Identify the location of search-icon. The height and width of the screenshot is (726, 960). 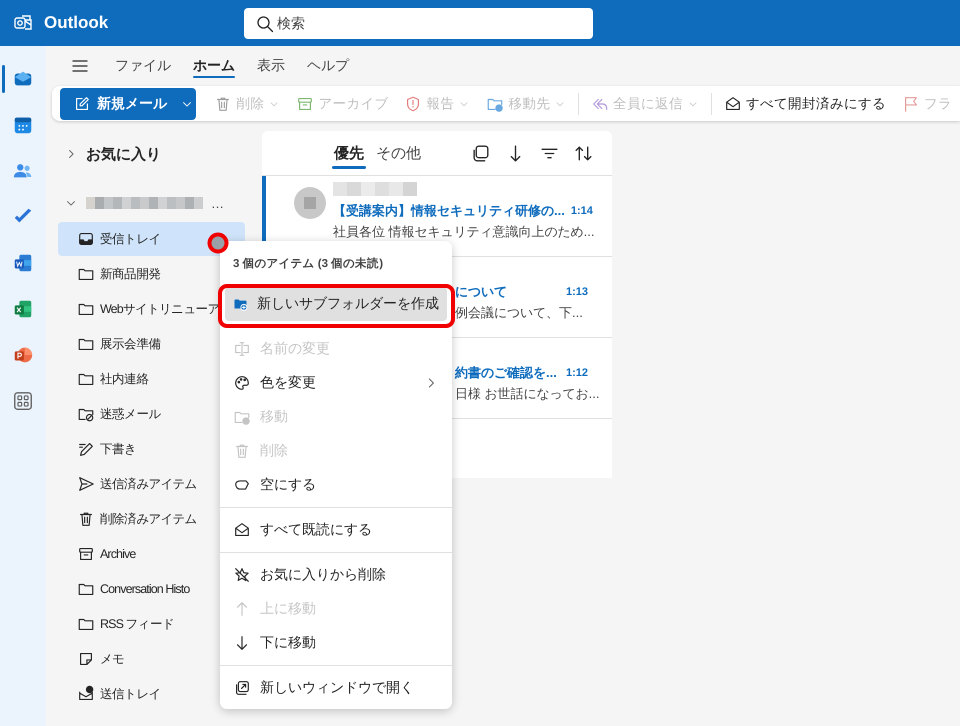
(265, 24).